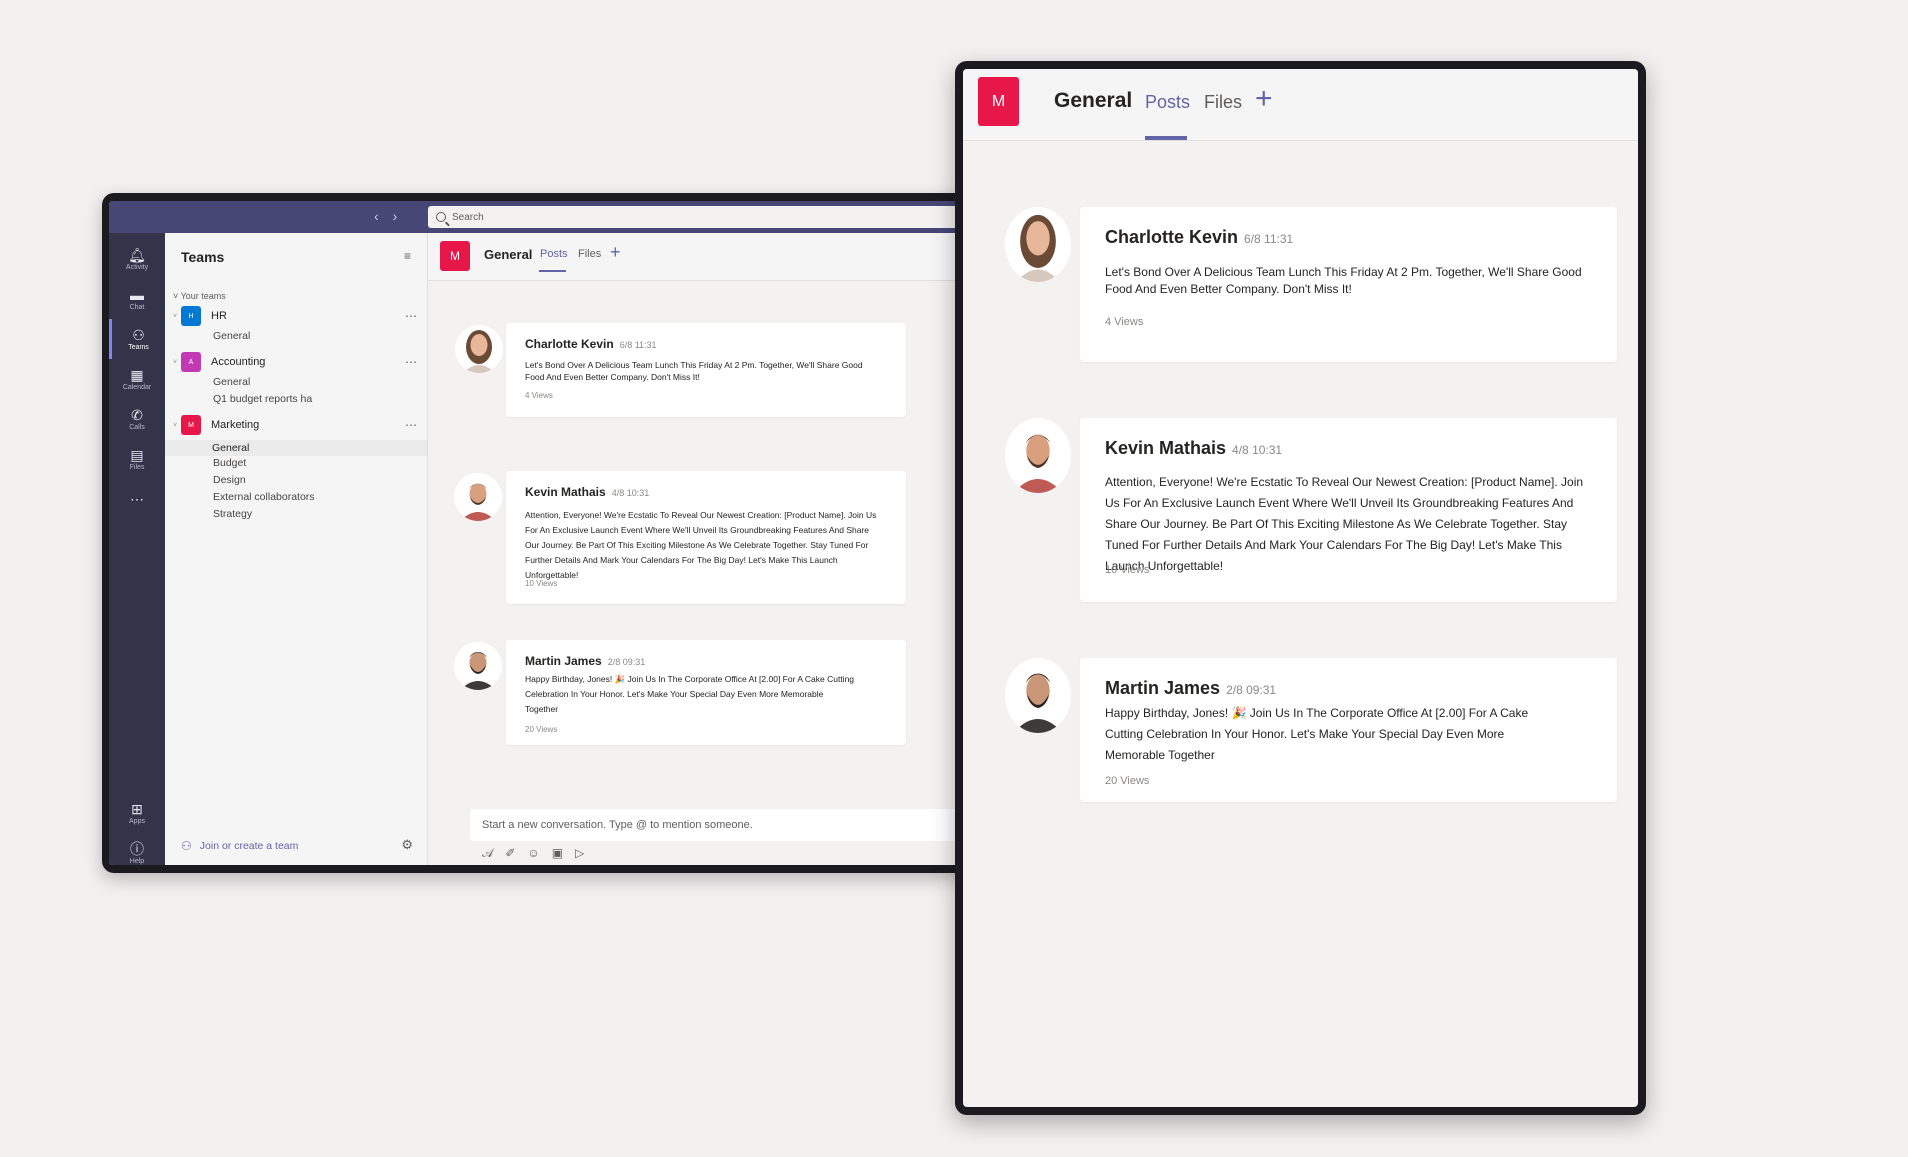 The width and height of the screenshot is (1908, 1157). What do you see at coordinates (579, 853) in the screenshot?
I see `meet-now-icon: ▷` at bounding box center [579, 853].